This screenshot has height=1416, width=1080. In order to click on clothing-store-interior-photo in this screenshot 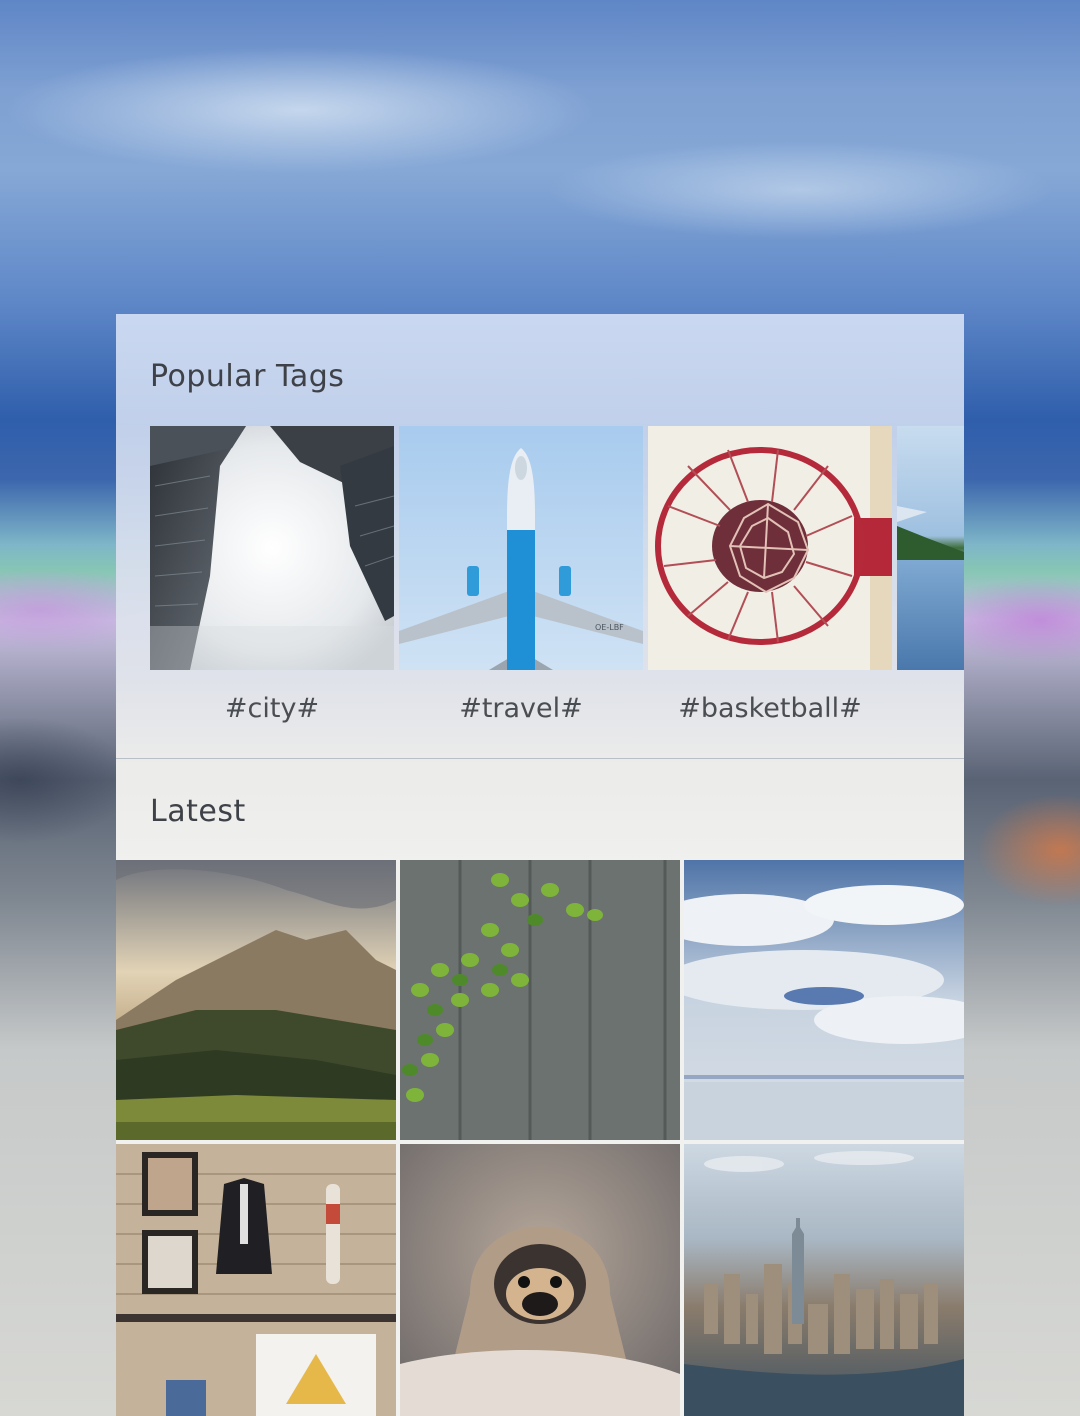, I will do `click(256, 1280)`.